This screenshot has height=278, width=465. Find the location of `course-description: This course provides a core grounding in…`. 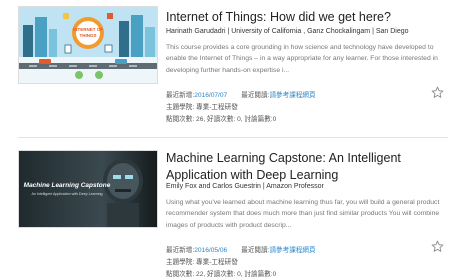

course-description: This course provides a core grounding in… is located at coordinates (302, 59).